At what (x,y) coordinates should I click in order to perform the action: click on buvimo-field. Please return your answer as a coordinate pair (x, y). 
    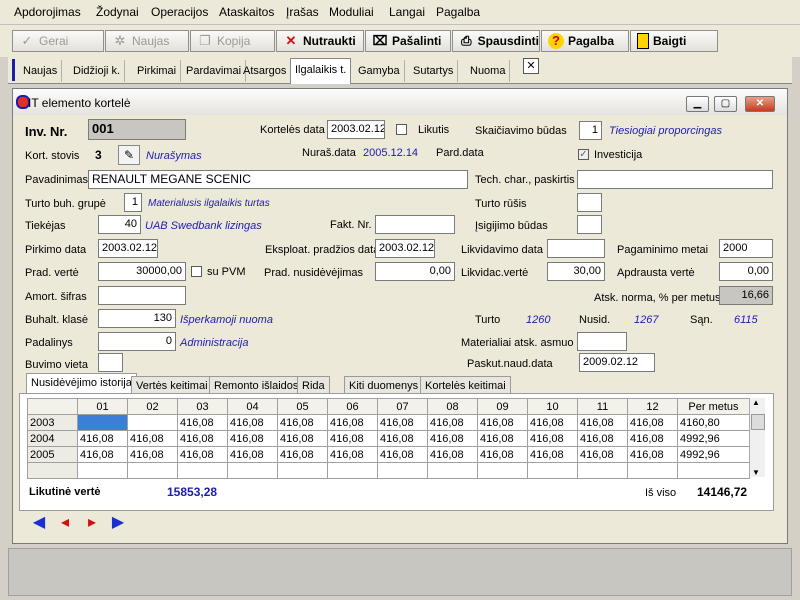
    Looking at the image, I should click on (110, 362).